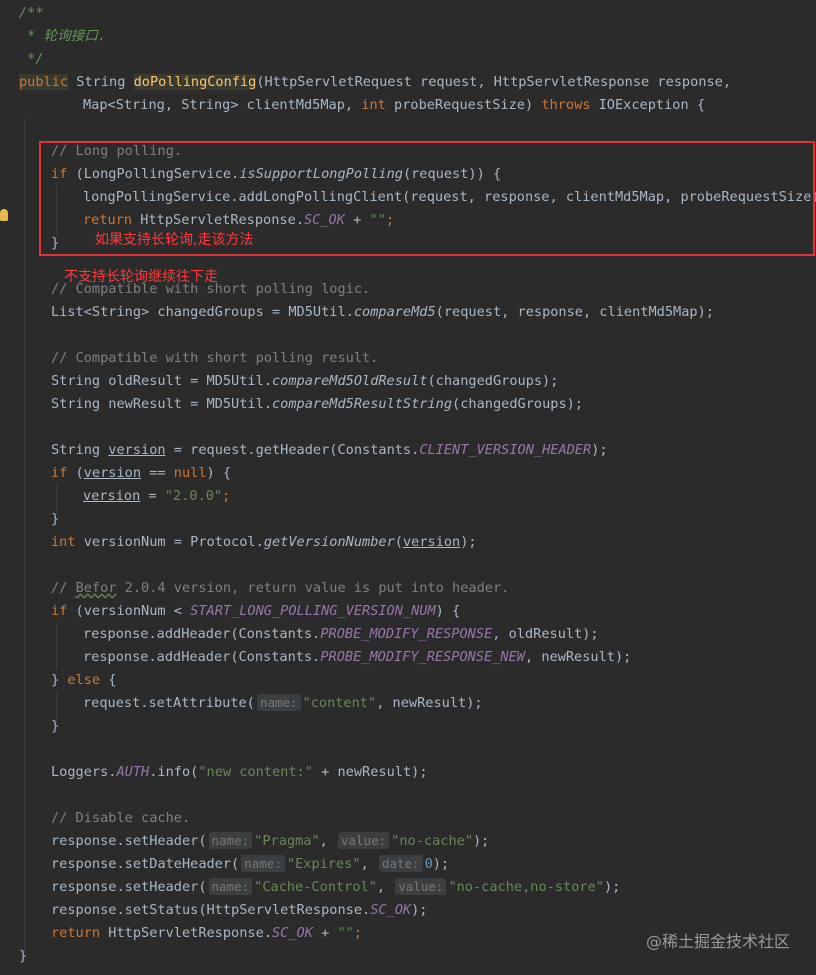 Image resolution: width=816 pixels, height=975 pixels. What do you see at coordinates (422, 657) in the screenshot?
I see `static-field: PROBE_MODIFY_RESPONSE_NEW` at bounding box center [422, 657].